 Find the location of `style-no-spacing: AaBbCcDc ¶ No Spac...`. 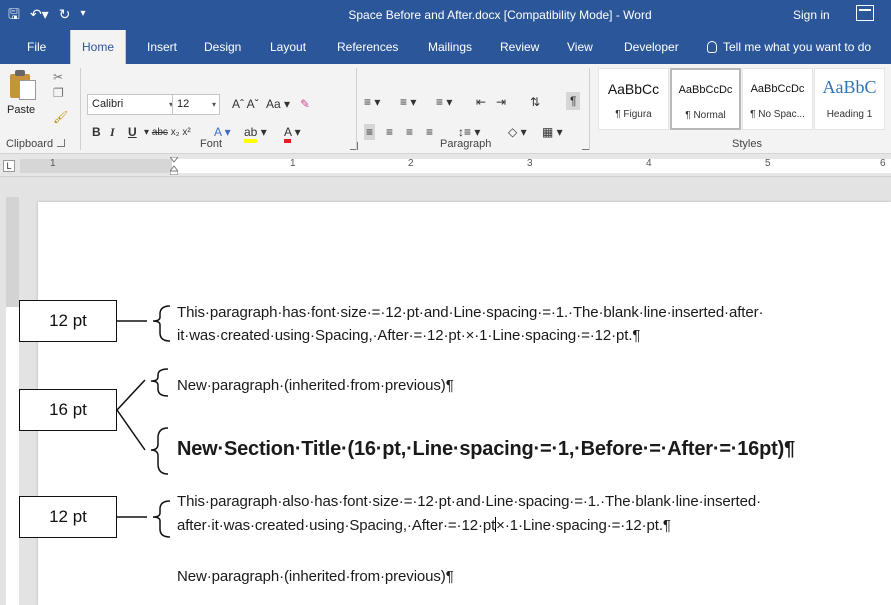

style-no-spacing: AaBbCcDc ¶ No Spac... is located at coordinates (777, 99).